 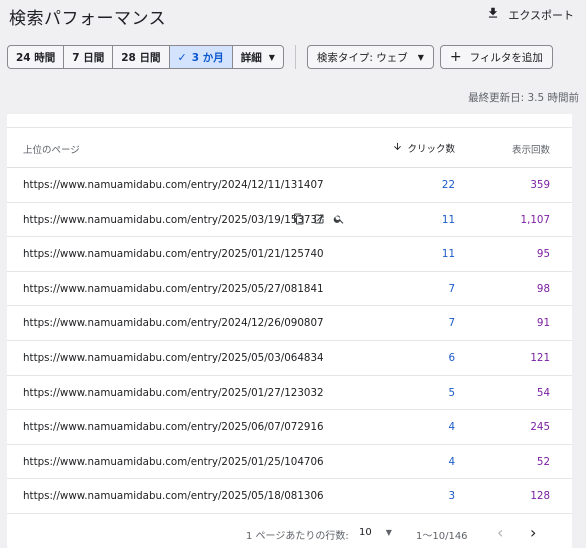 I want to click on impressions-value: 54, so click(x=543, y=392).